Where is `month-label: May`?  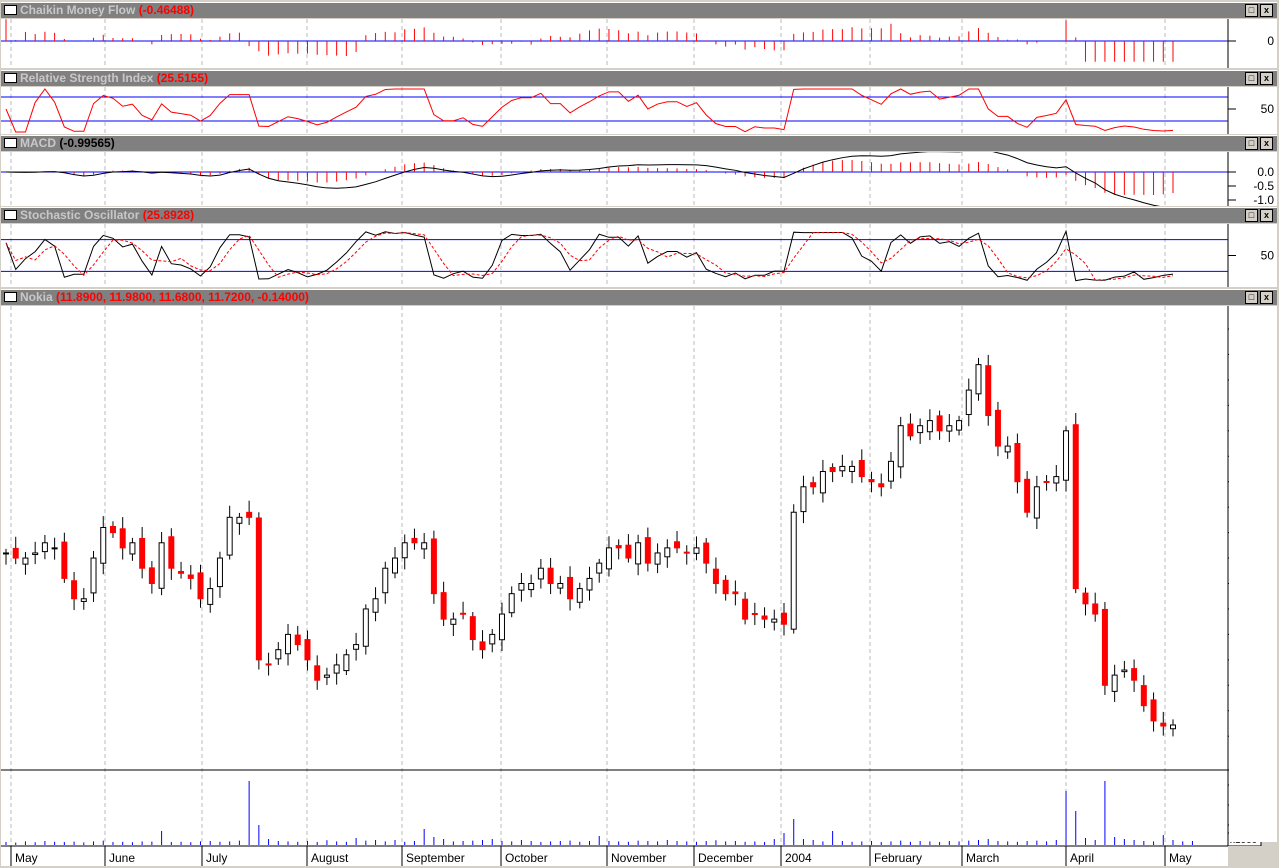 month-label: May is located at coordinates (1180, 858).